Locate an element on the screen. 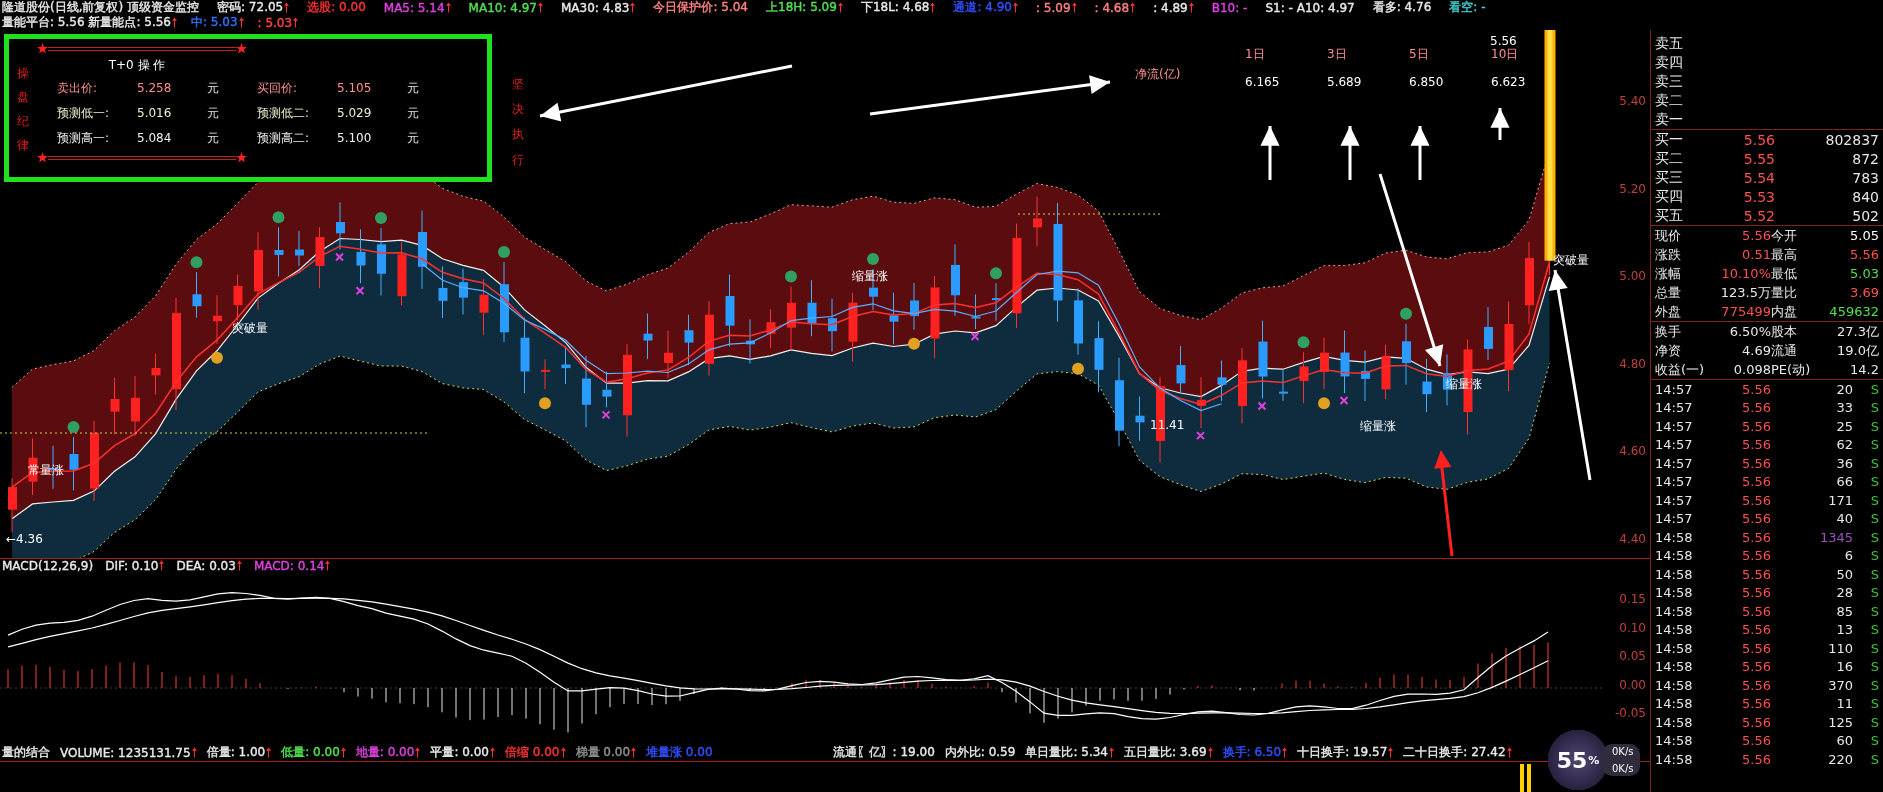 The image size is (1883, 792). order-level-label: 买四 is located at coordinates (1669, 196).